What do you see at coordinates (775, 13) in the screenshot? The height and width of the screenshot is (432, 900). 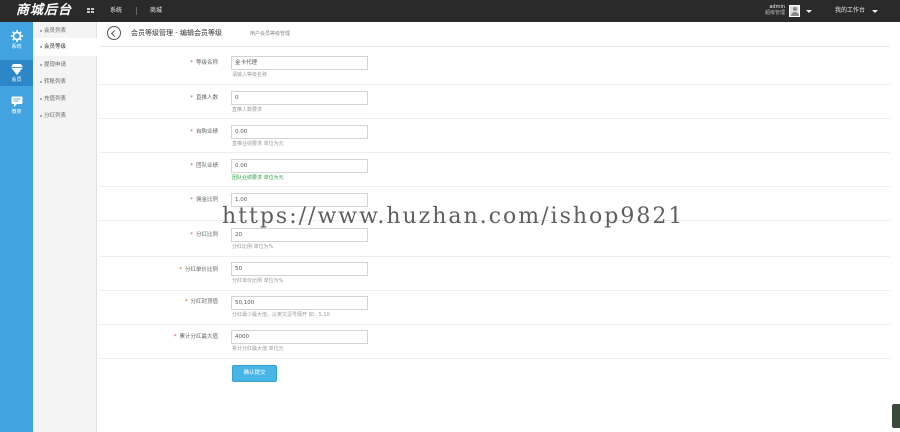 I see `admin-role: 超级管理` at bounding box center [775, 13].